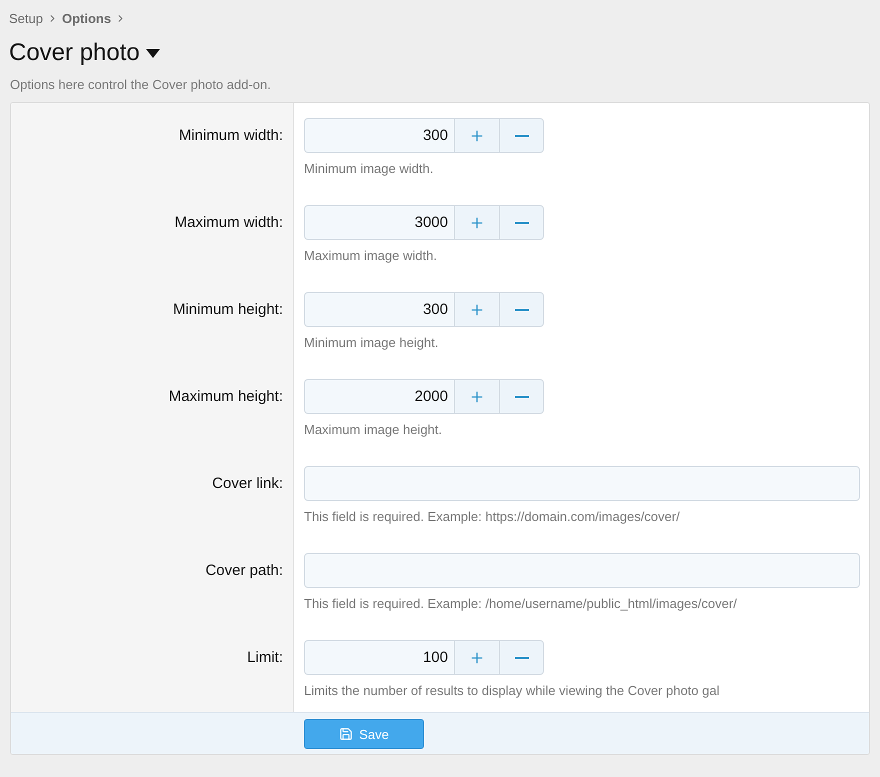  I want to click on option-label: Minimum width:, so click(230, 135).